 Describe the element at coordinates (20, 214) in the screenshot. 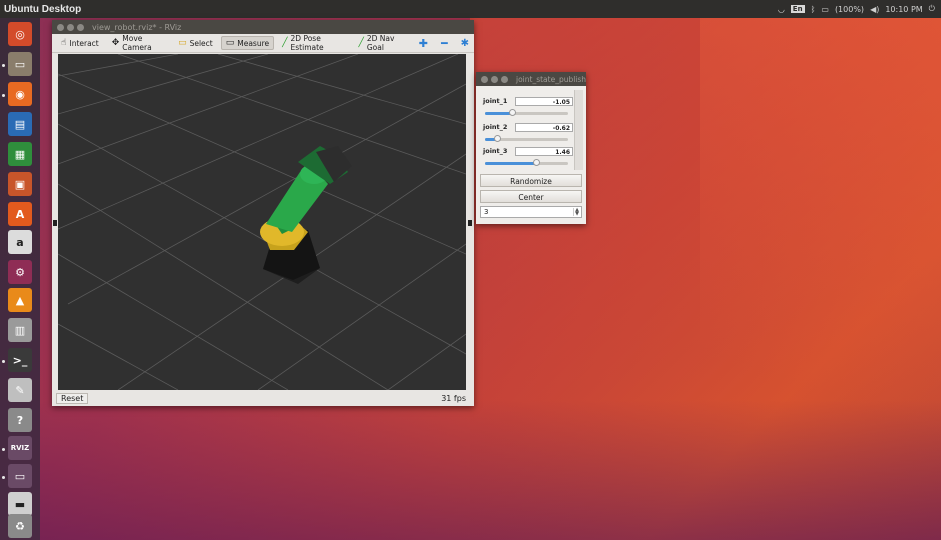

I see `software-center-icon: A` at that location.